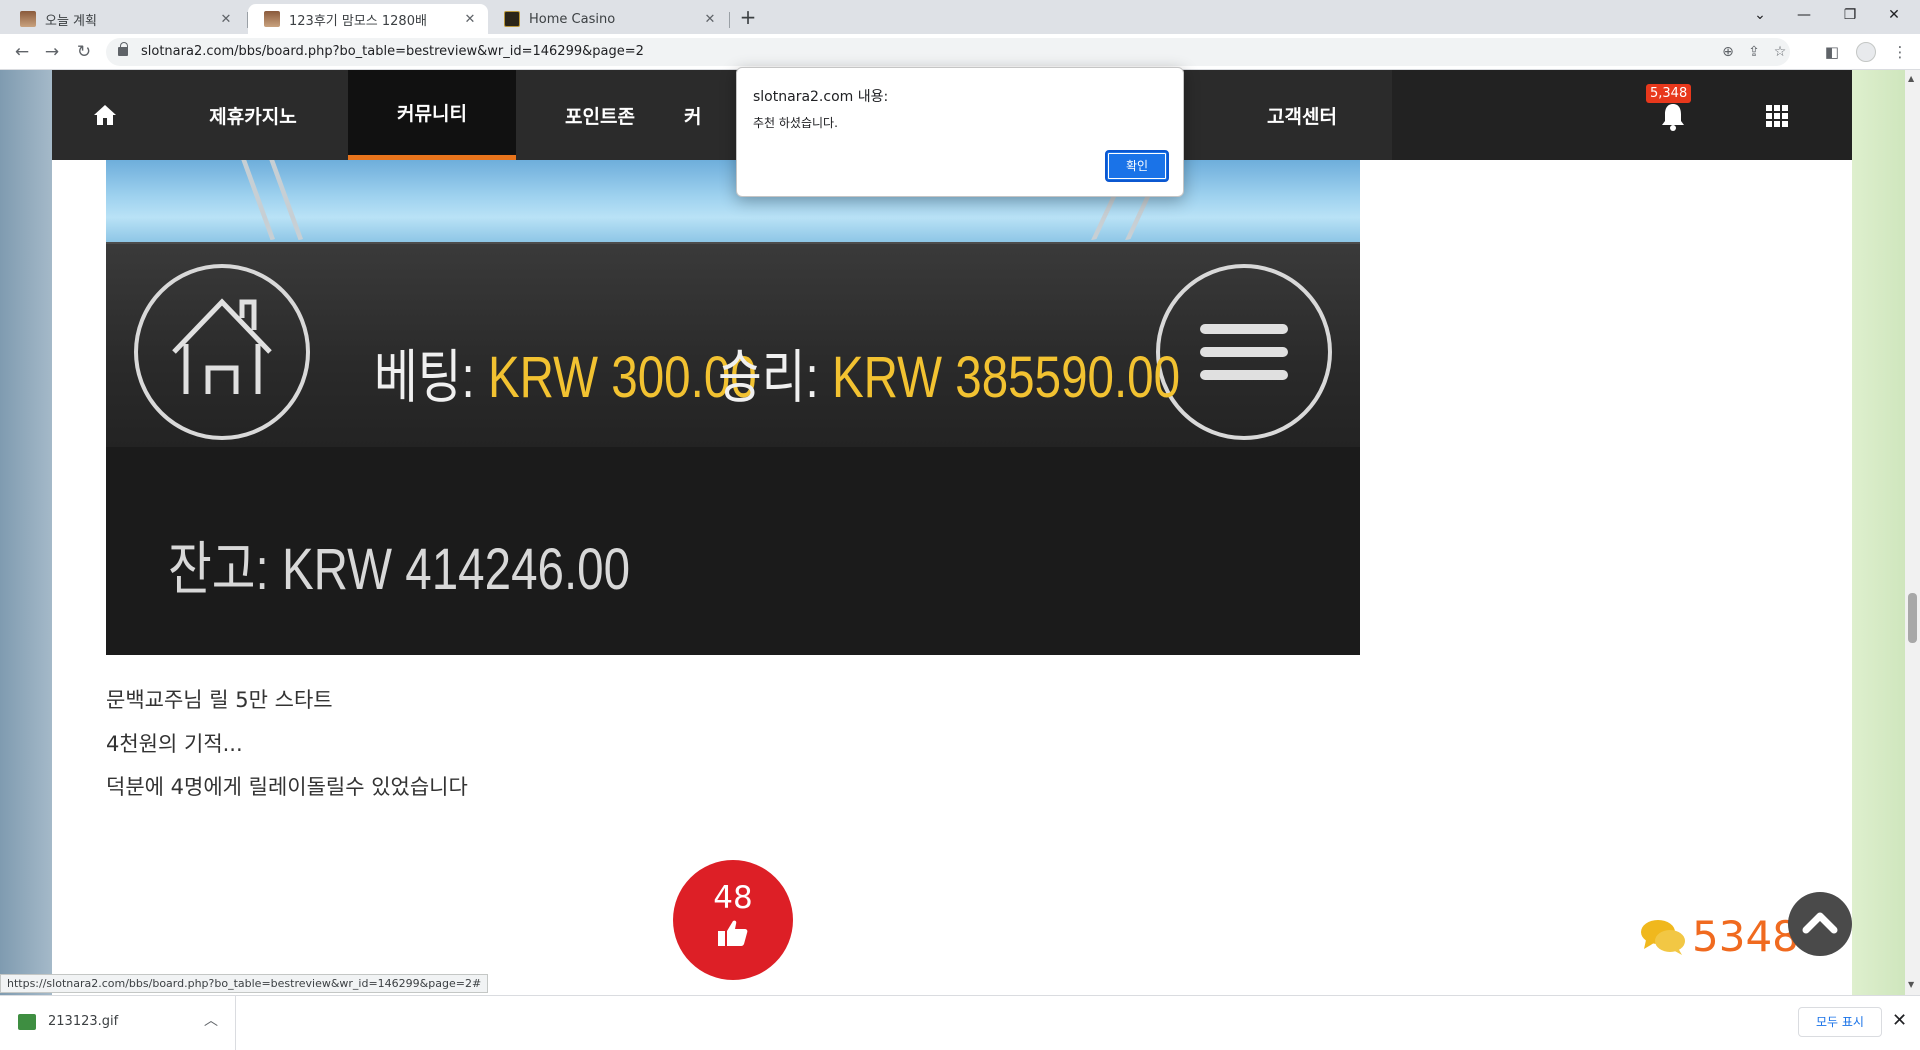 The image size is (1920, 1050). Describe the element at coordinates (1894, 16) in the screenshot. I see `window-close-icon: ✕` at that location.